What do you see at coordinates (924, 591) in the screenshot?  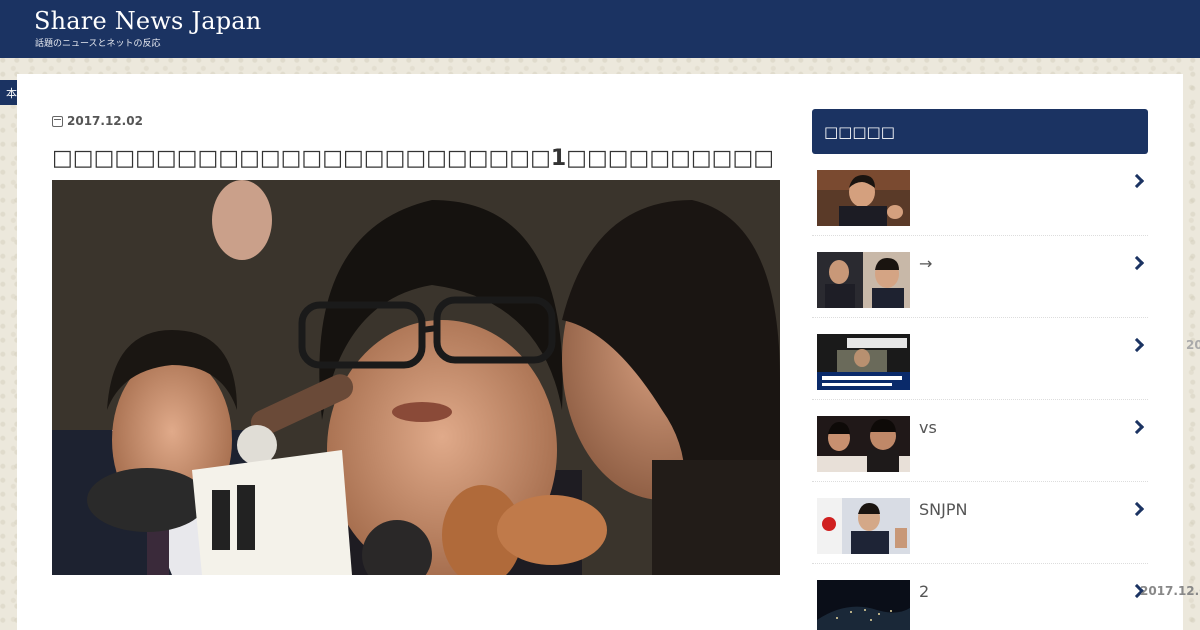 I see `sidebar-item-text: 2` at bounding box center [924, 591].